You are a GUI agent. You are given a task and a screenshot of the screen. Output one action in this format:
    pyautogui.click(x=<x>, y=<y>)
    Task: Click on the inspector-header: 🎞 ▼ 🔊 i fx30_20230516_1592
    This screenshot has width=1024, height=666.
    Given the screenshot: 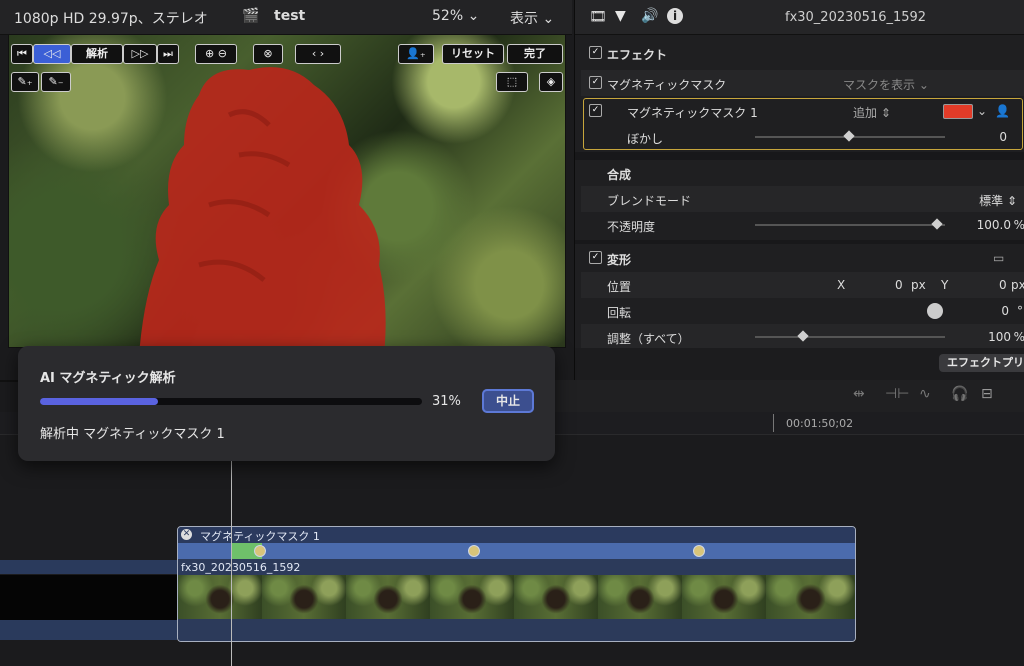 What is the action you would take?
    pyautogui.click(x=799, y=17)
    